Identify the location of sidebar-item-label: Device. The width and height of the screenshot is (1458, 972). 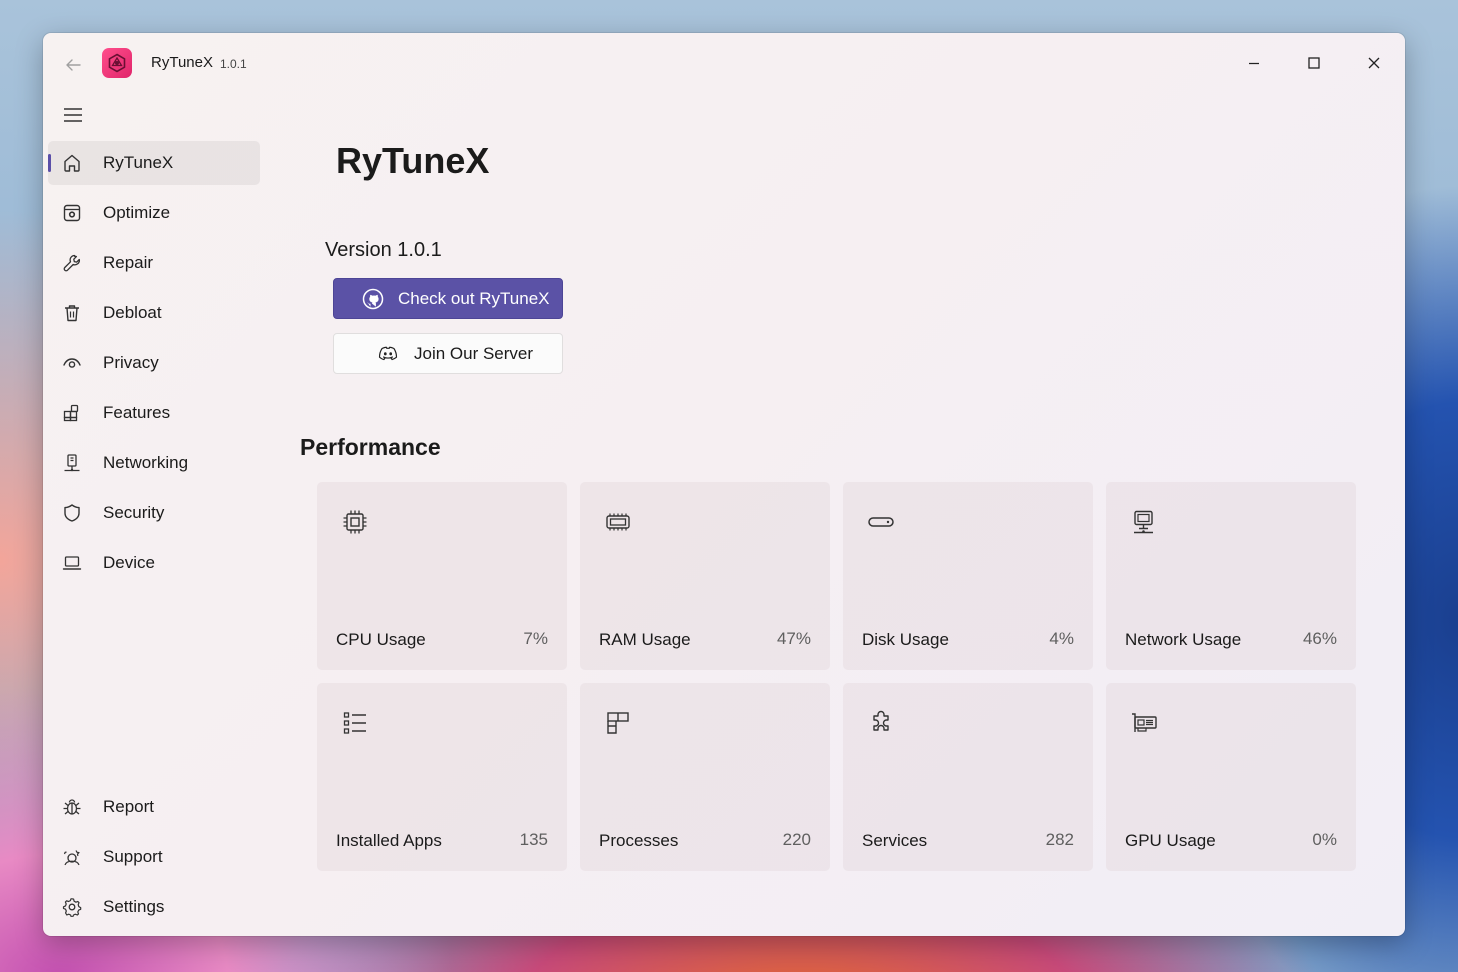
(129, 562).